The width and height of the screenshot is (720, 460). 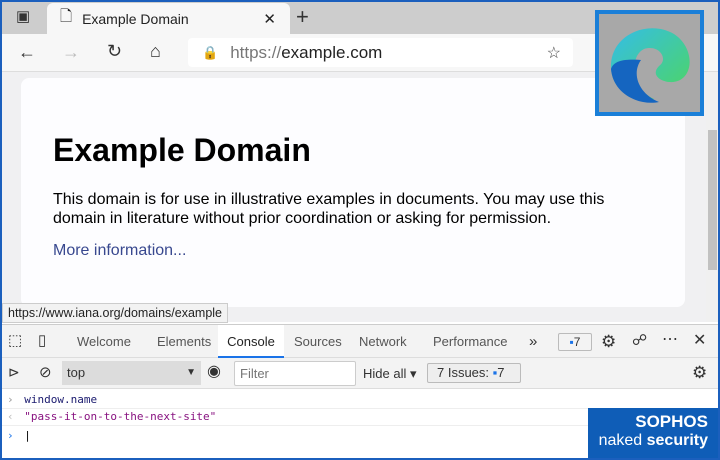 I want to click on tab-example-domain: 🗋 Example Domain ✕, so click(x=168, y=18).